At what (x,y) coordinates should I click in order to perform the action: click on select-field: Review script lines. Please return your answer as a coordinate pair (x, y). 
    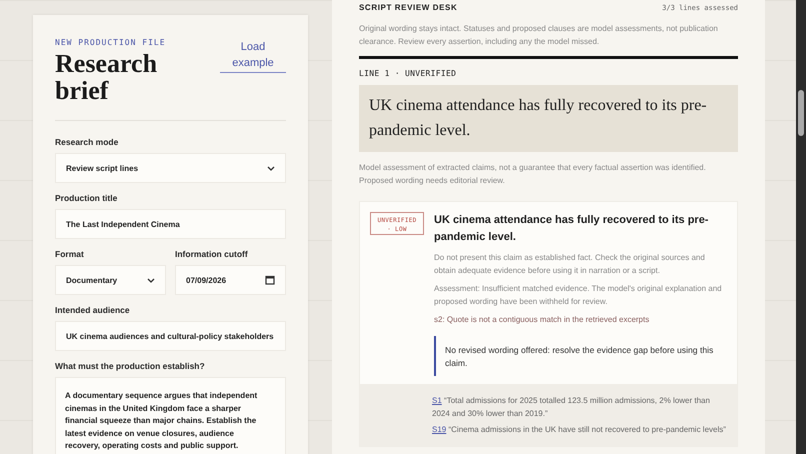
    Looking at the image, I should click on (170, 168).